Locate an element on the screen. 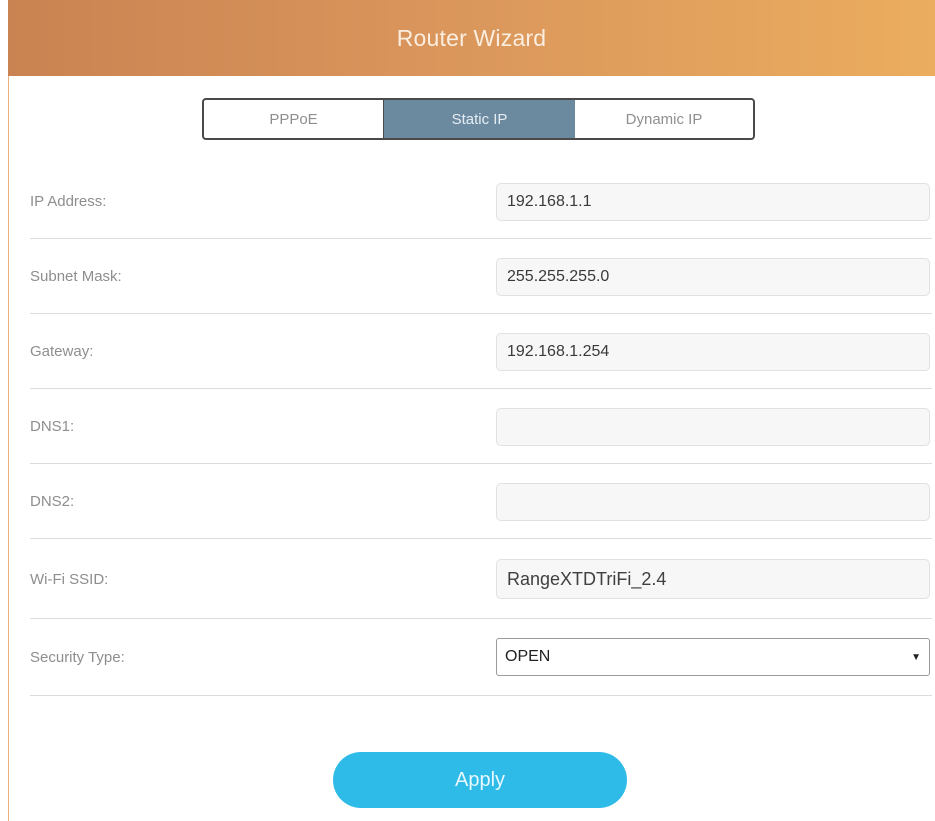 The height and width of the screenshot is (821, 935). gateway-field: 192.168.1.254 is located at coordinates (713, 352).